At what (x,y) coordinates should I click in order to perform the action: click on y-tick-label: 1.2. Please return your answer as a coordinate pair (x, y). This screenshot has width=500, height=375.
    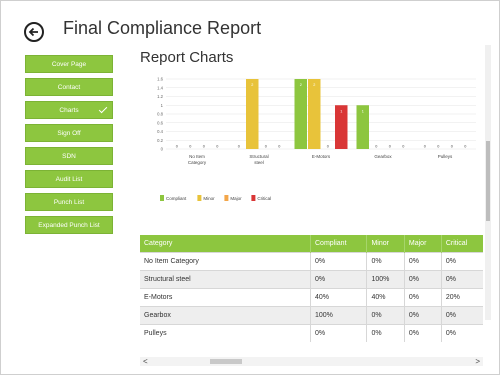
    Looking at the image, I should click on (160, 96).